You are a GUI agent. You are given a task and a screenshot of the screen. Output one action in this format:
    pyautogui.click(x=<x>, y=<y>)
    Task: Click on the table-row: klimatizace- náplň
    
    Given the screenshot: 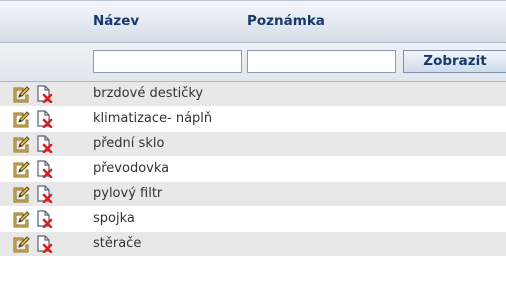 What is the action you would take?
    pyautogui.click(x=253, y=119)
    